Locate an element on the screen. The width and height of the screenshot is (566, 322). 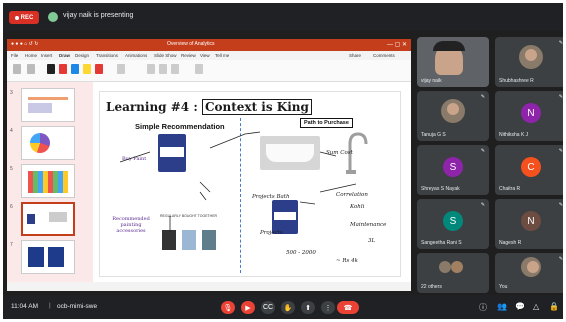
mic-off-button: 🎙 is located at coordinates (228, 307).